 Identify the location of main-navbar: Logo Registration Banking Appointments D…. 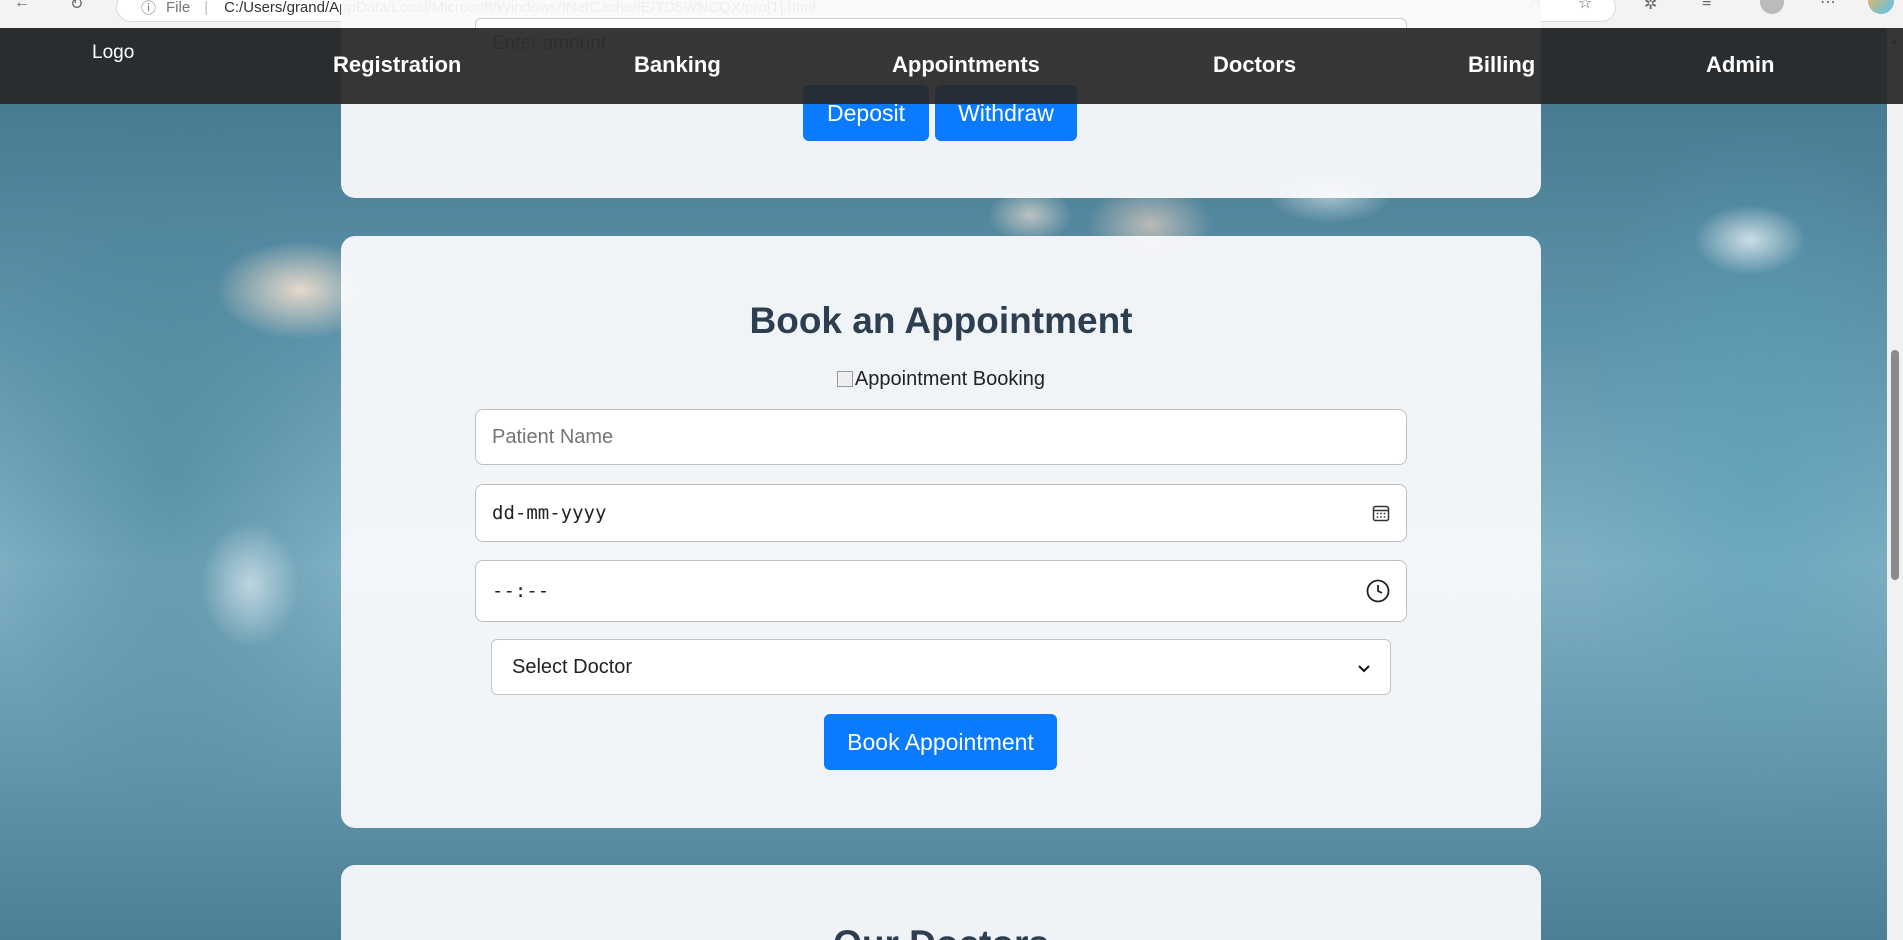
(951, 66).